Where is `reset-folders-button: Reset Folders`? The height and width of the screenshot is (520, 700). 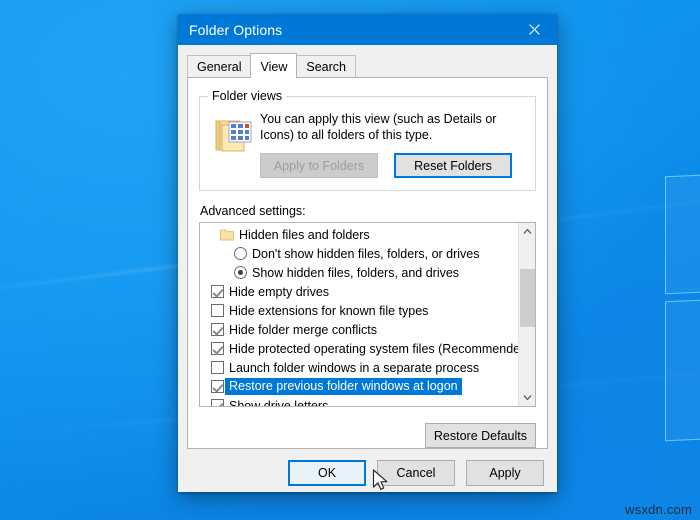 reset-folders-button: Reset Folders is located at coordinates (453, 165).